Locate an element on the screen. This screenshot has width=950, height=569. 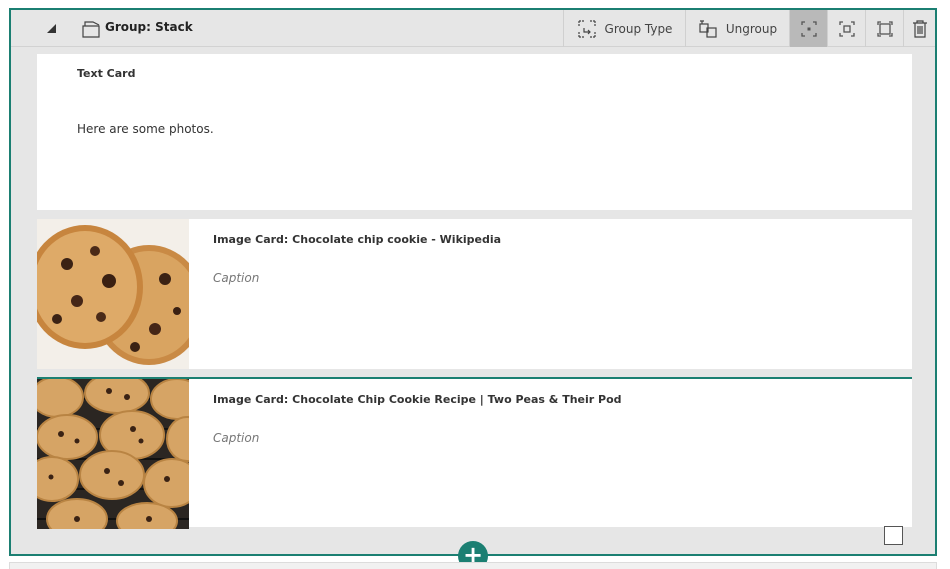
group-type-label: Group Type is located at coordinates (638, 28).